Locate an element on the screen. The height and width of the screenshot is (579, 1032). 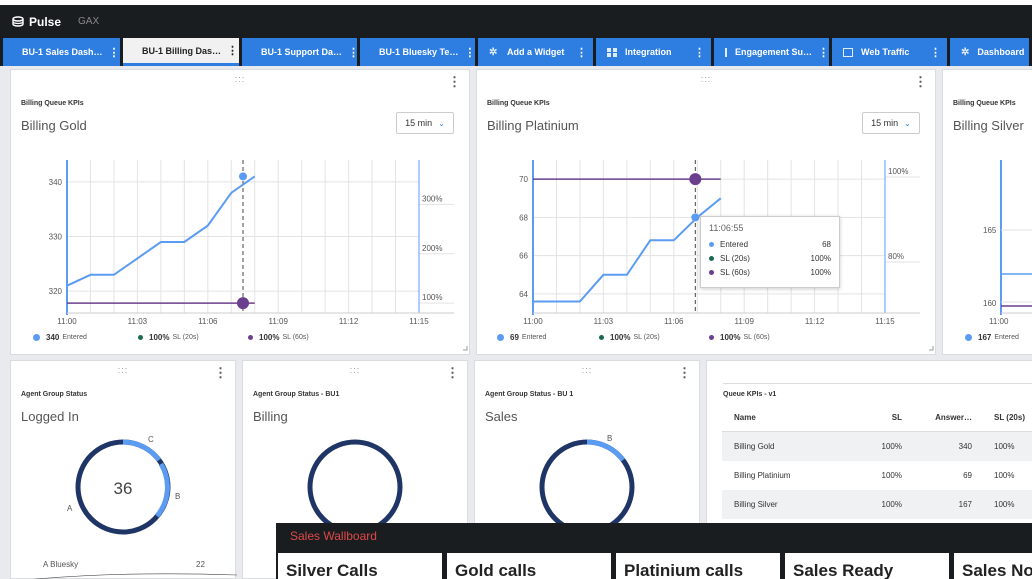
legend-row-label: A Bluesky is located at coordinates (60, 564).